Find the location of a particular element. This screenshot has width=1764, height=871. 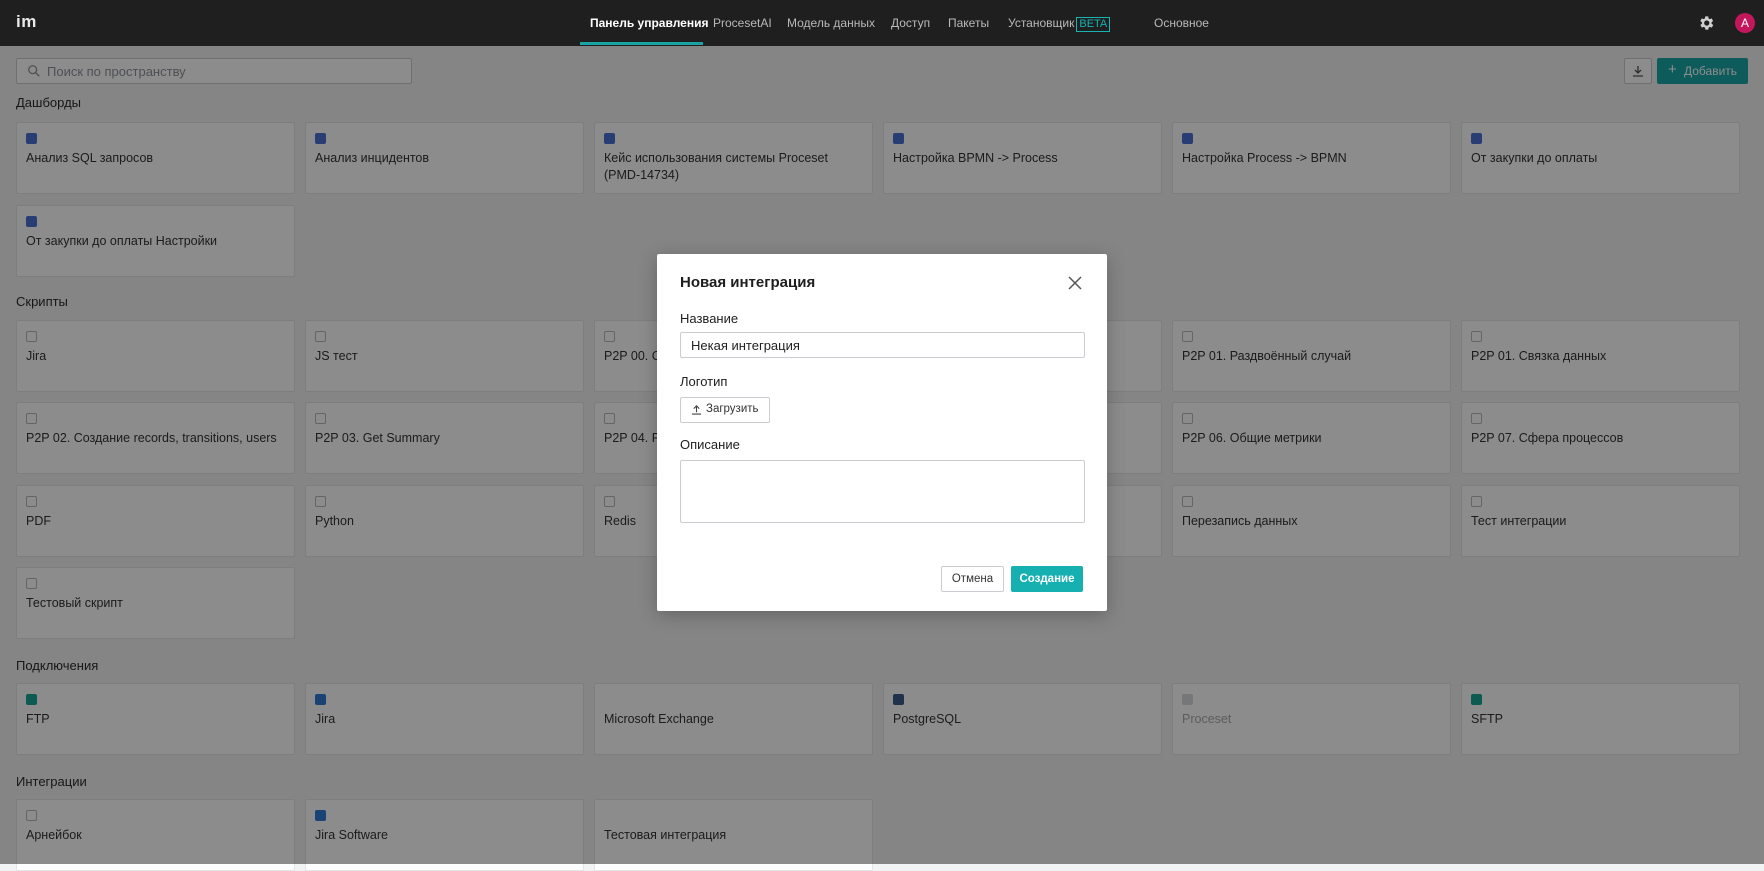

gear-icon is located at coordinates (1706, 23).